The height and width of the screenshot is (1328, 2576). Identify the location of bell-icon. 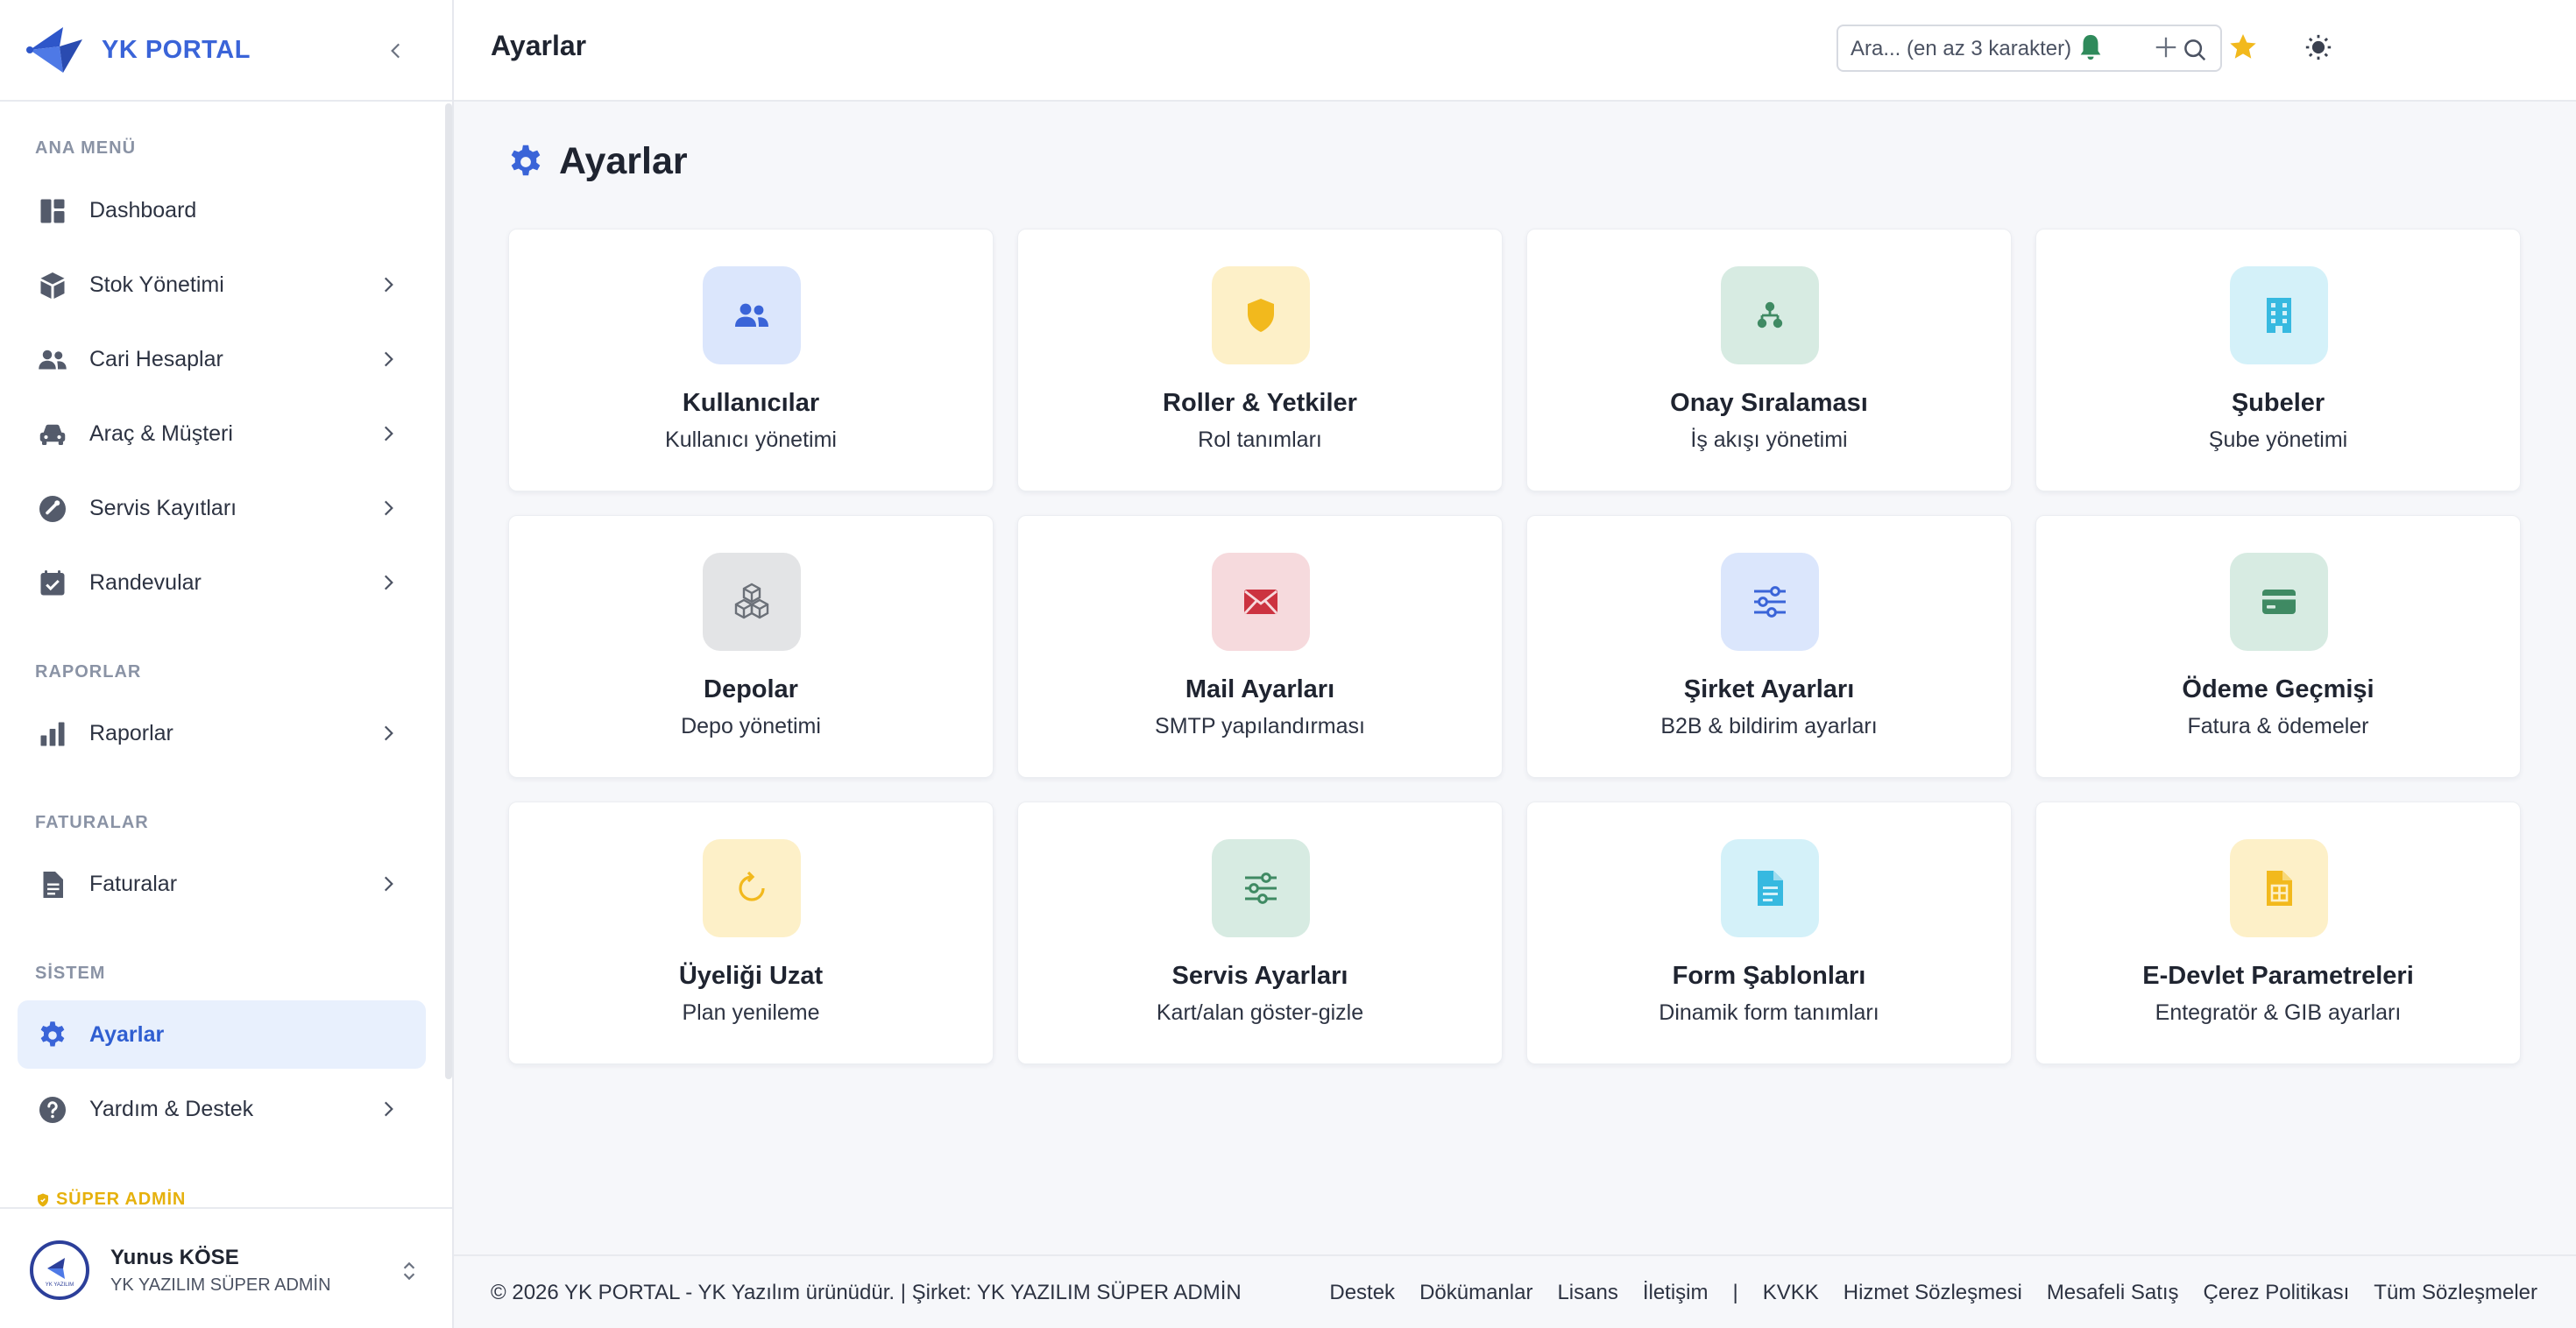
(2090, 47).